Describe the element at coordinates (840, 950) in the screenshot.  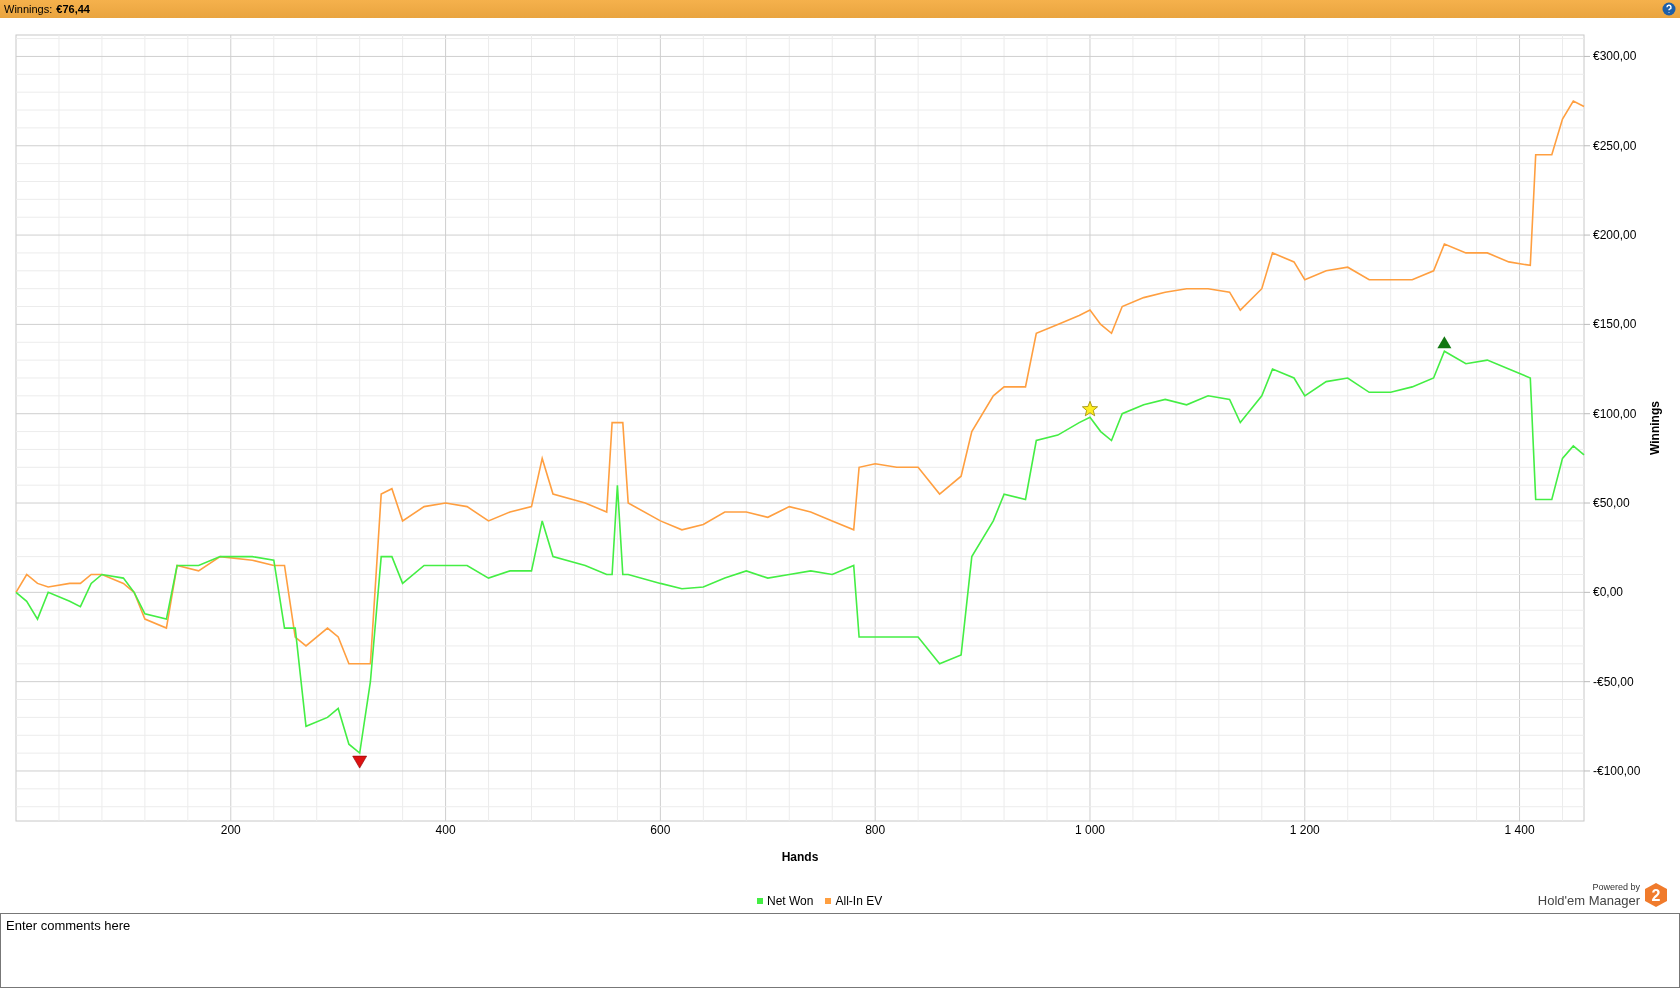
I see `comments-field: Enter comments here` at that location.